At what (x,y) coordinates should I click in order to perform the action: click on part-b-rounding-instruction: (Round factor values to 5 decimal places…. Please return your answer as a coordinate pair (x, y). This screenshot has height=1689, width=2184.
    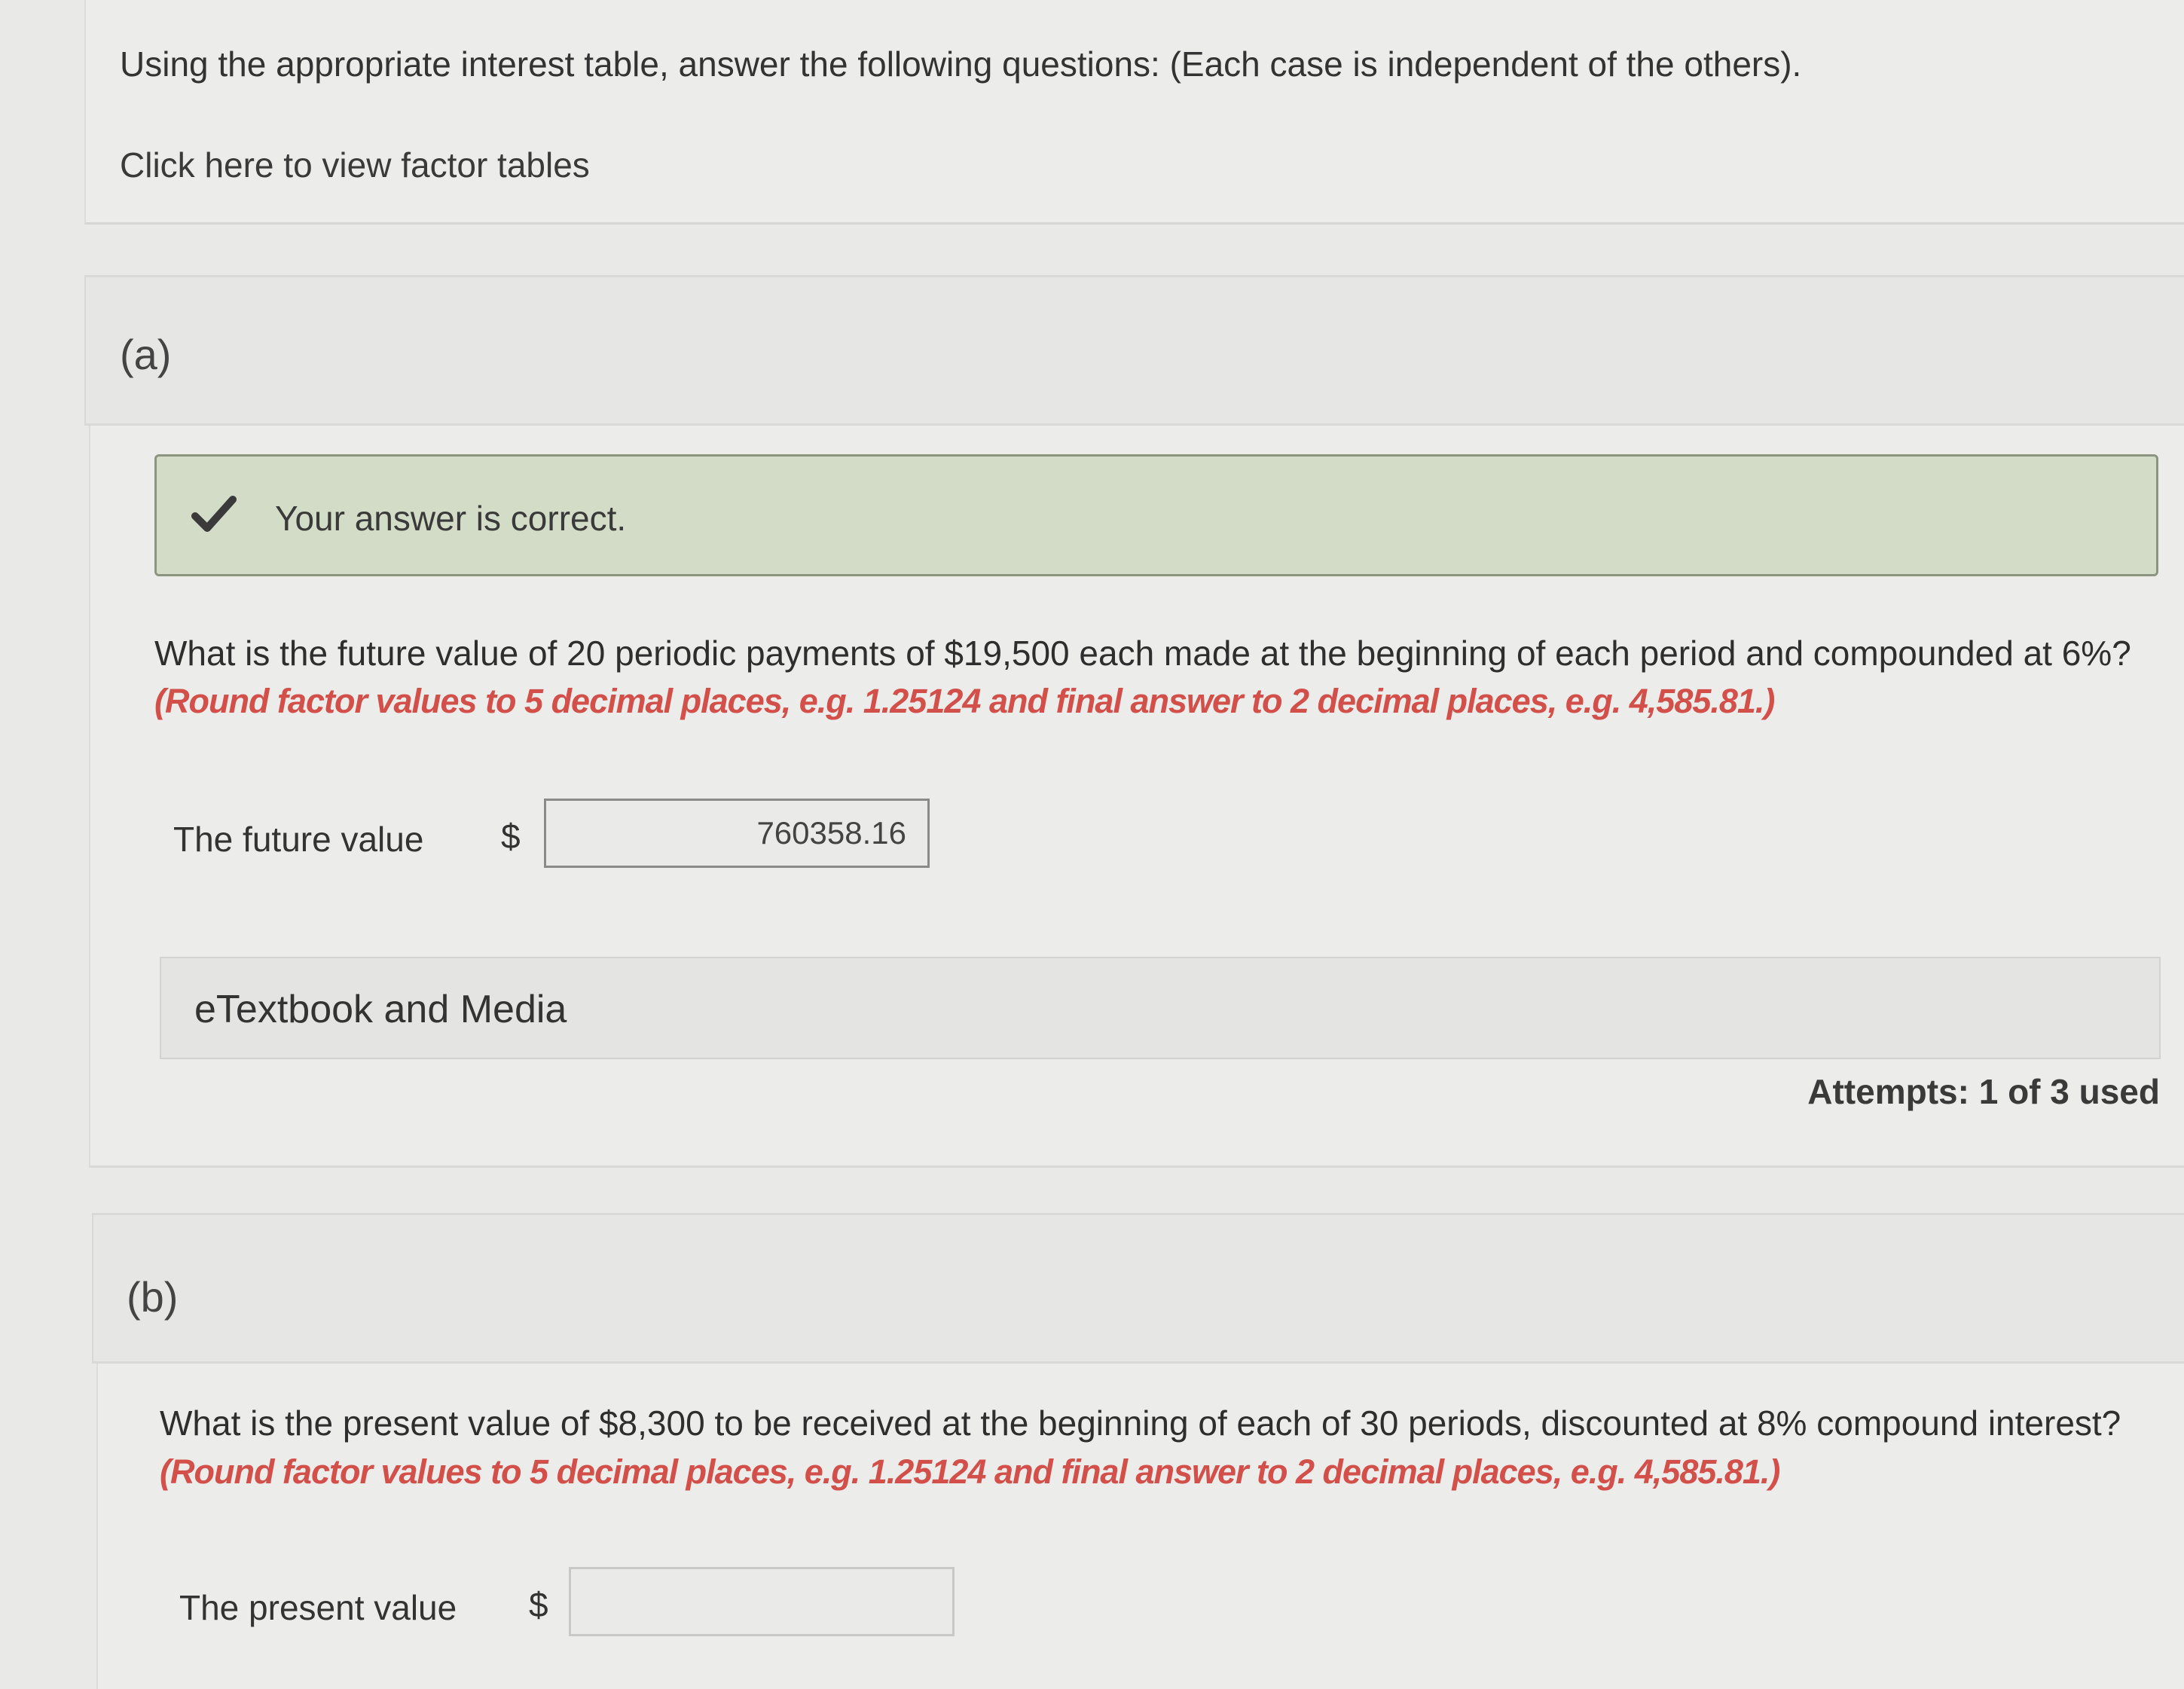
    Looking at the image, I should click on (970, 1471).